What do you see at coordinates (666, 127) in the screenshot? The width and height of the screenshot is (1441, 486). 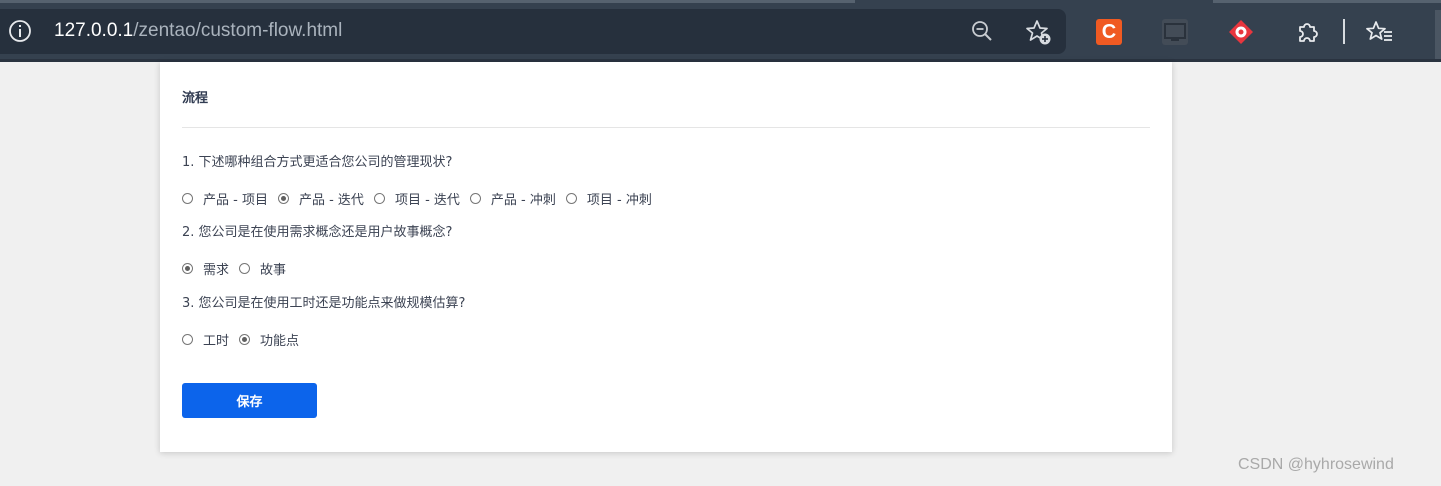 I see `title-divider` at bounding box center [666, 127].